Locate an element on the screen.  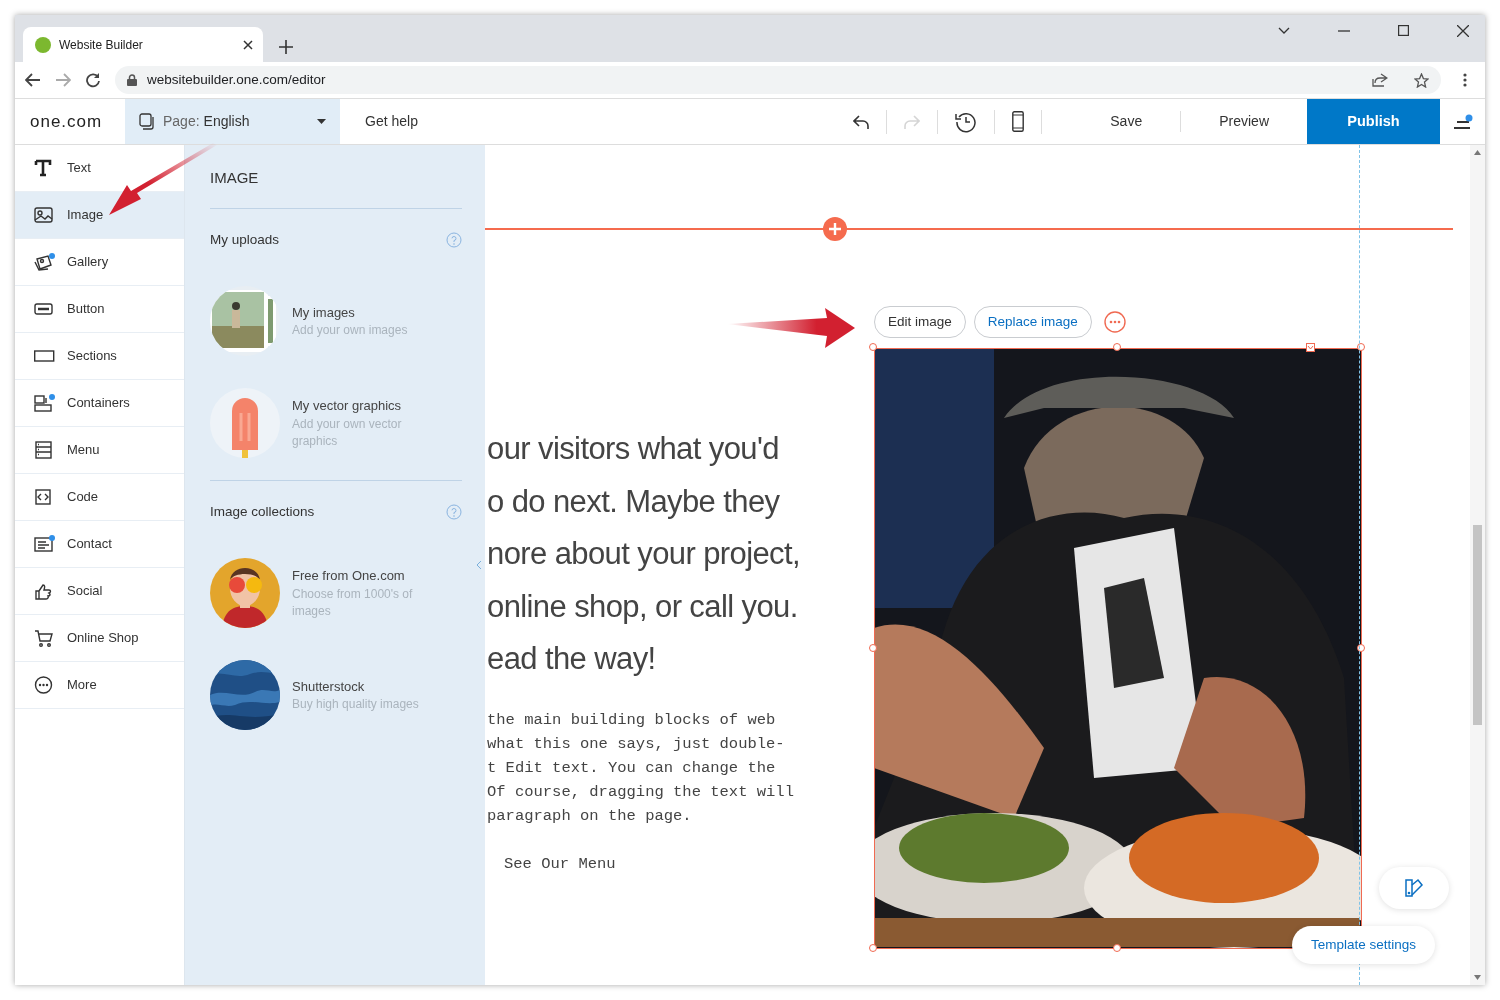
add-section-icon is located at coordinates (835, 229).